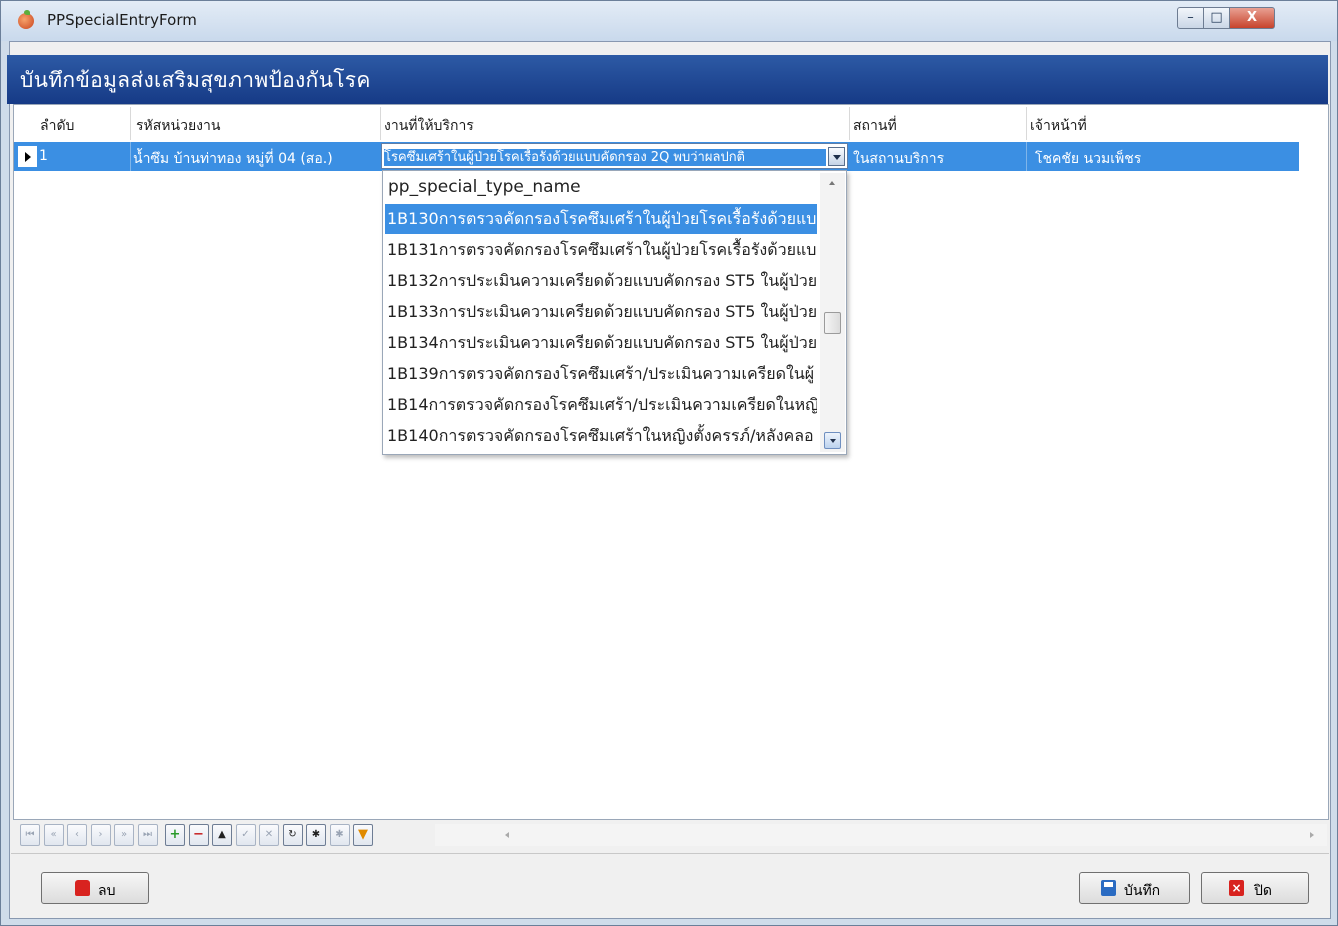 Image resolution: width=1338 pixels, height=926 pixels. What do you see at coordinates (1236, 888) in the screenshot?
I see `close-icon: ×` at bounding box center [1236, 888].